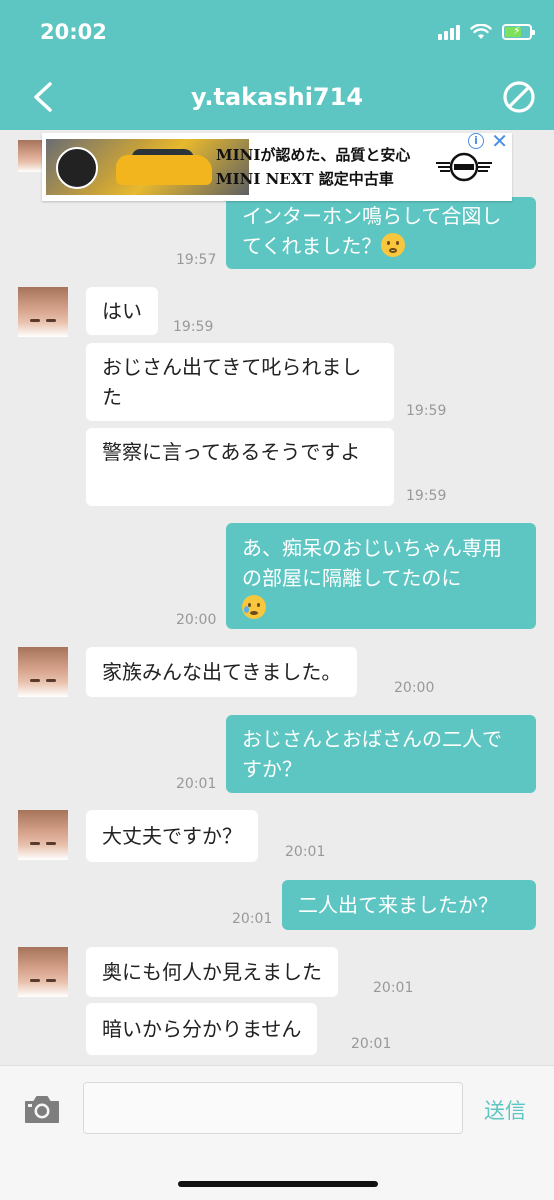 The width and height of the screenshot is (554, 1200). Describe the element at coordinates (278, 1184) in the screenshot. I see `home-indicator` at that location.